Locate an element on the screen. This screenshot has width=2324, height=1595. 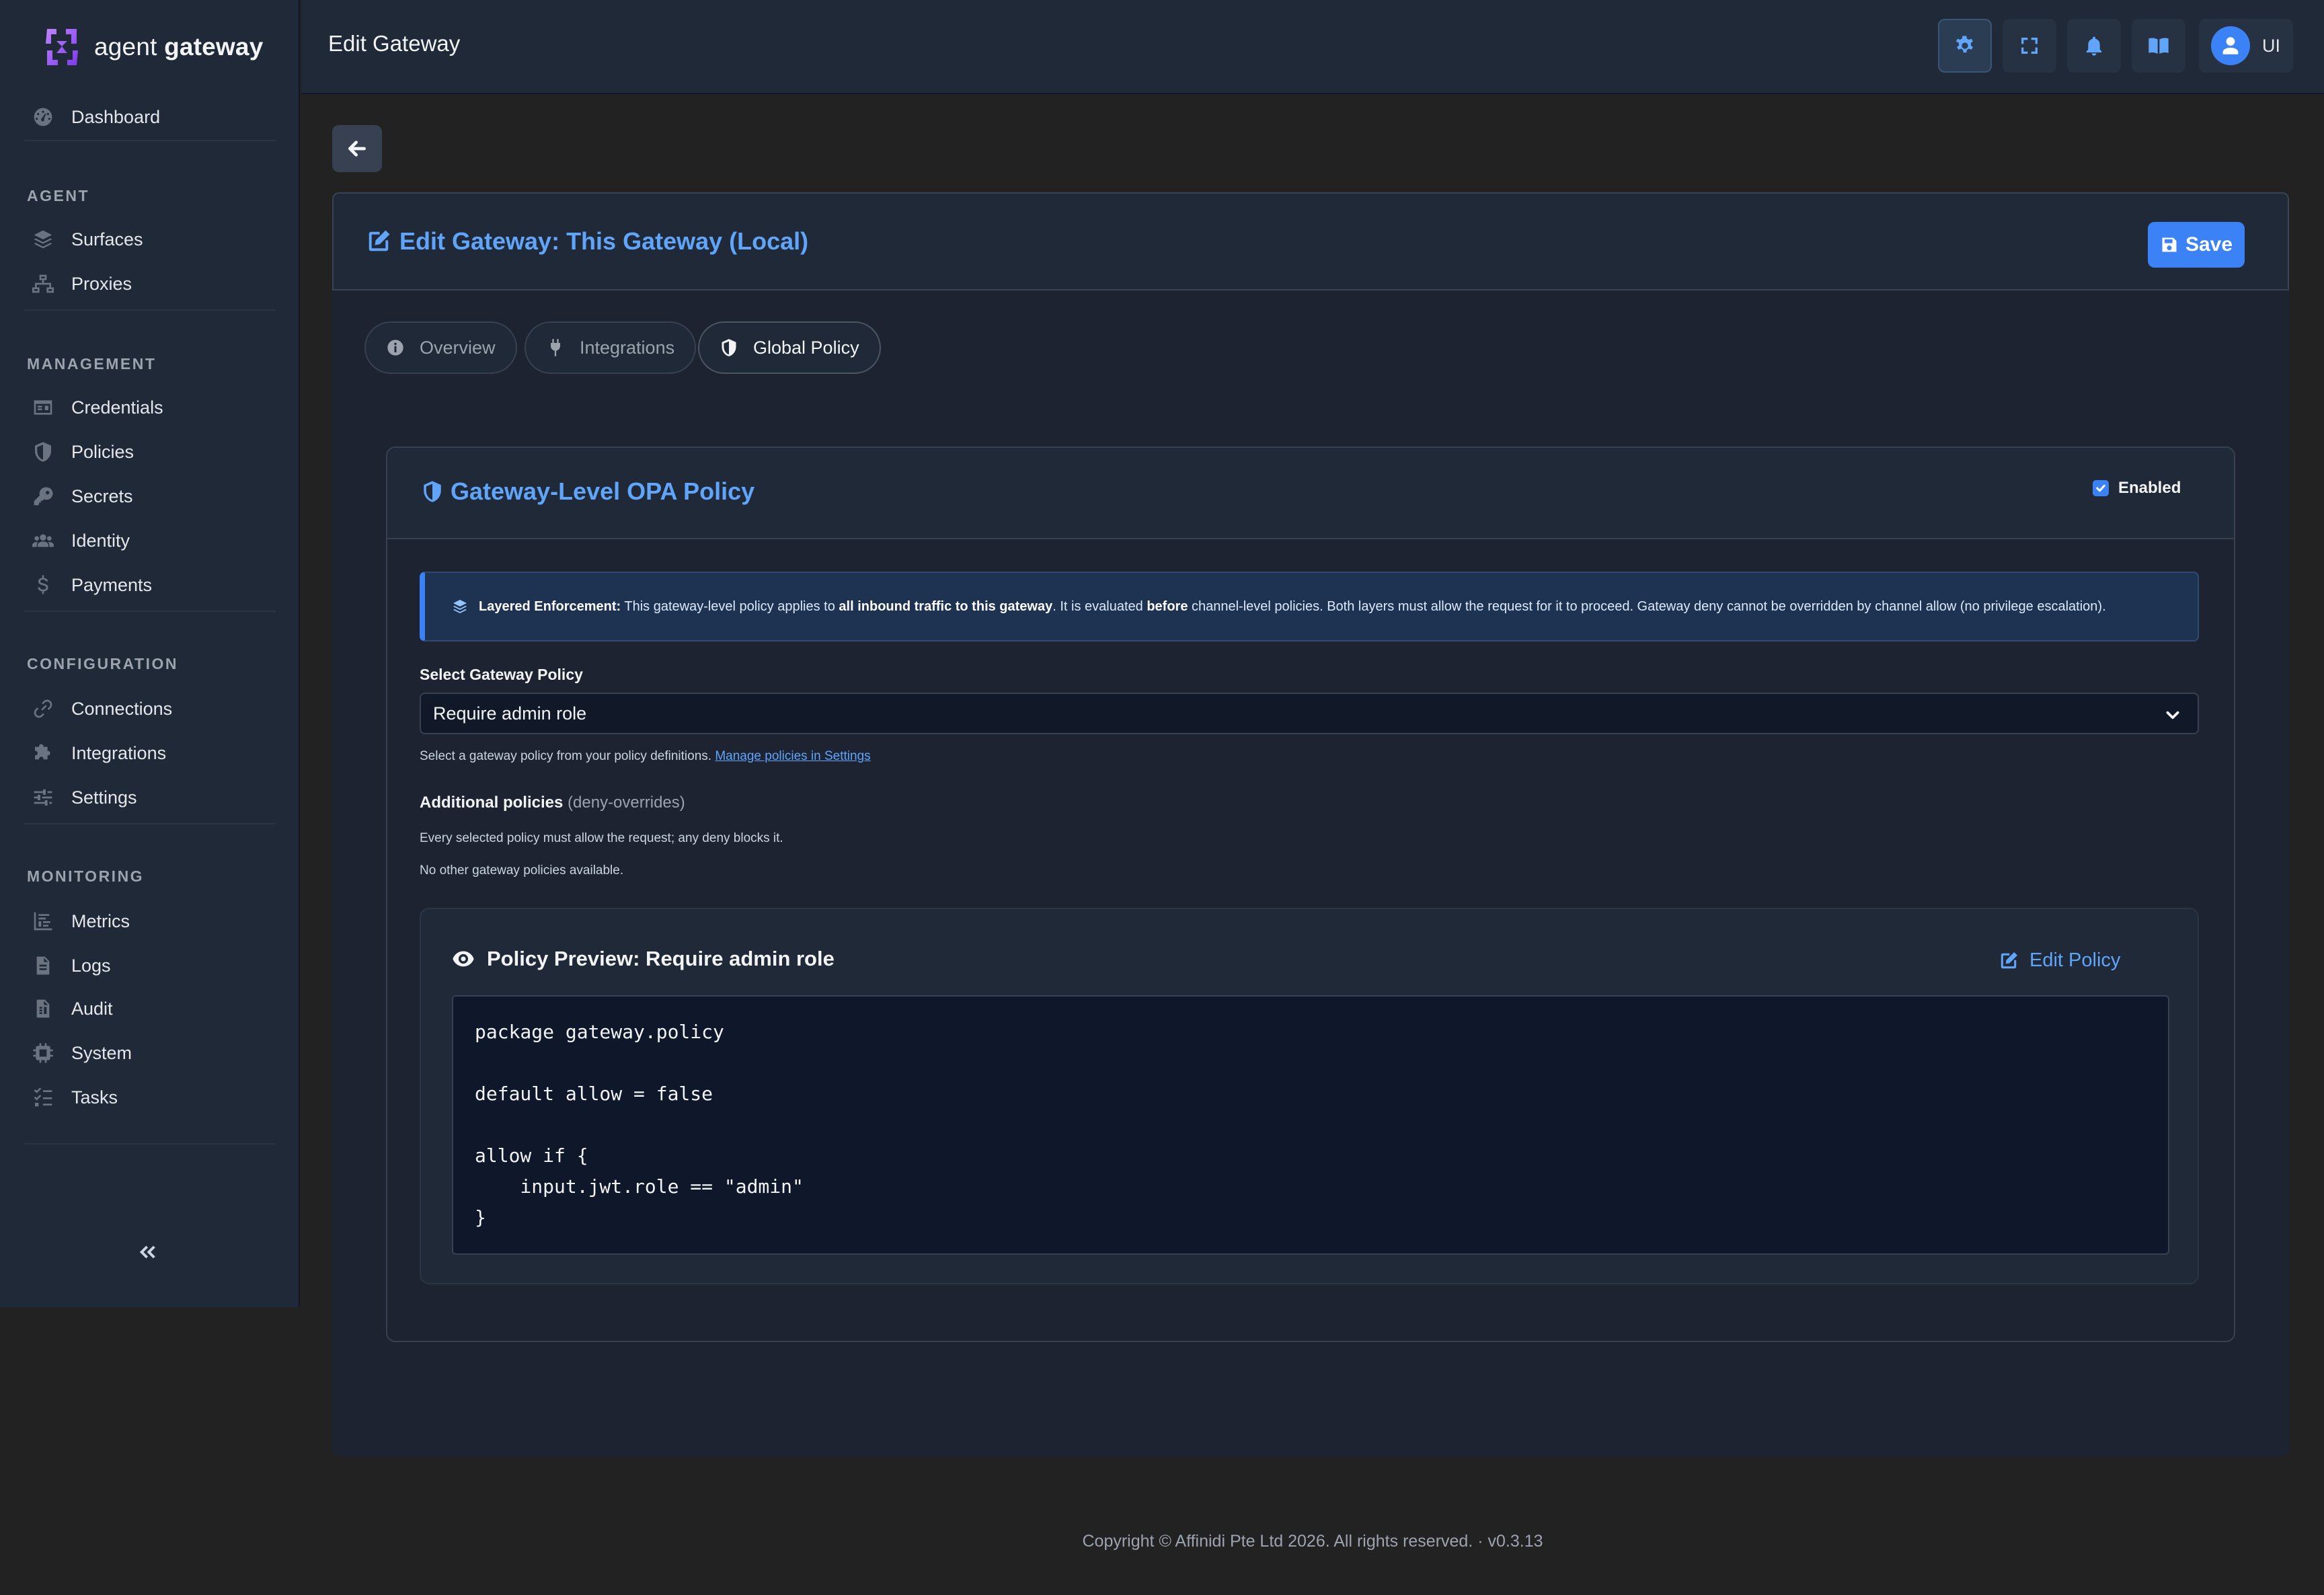
plug-icon is located at coordinates (555, 347).